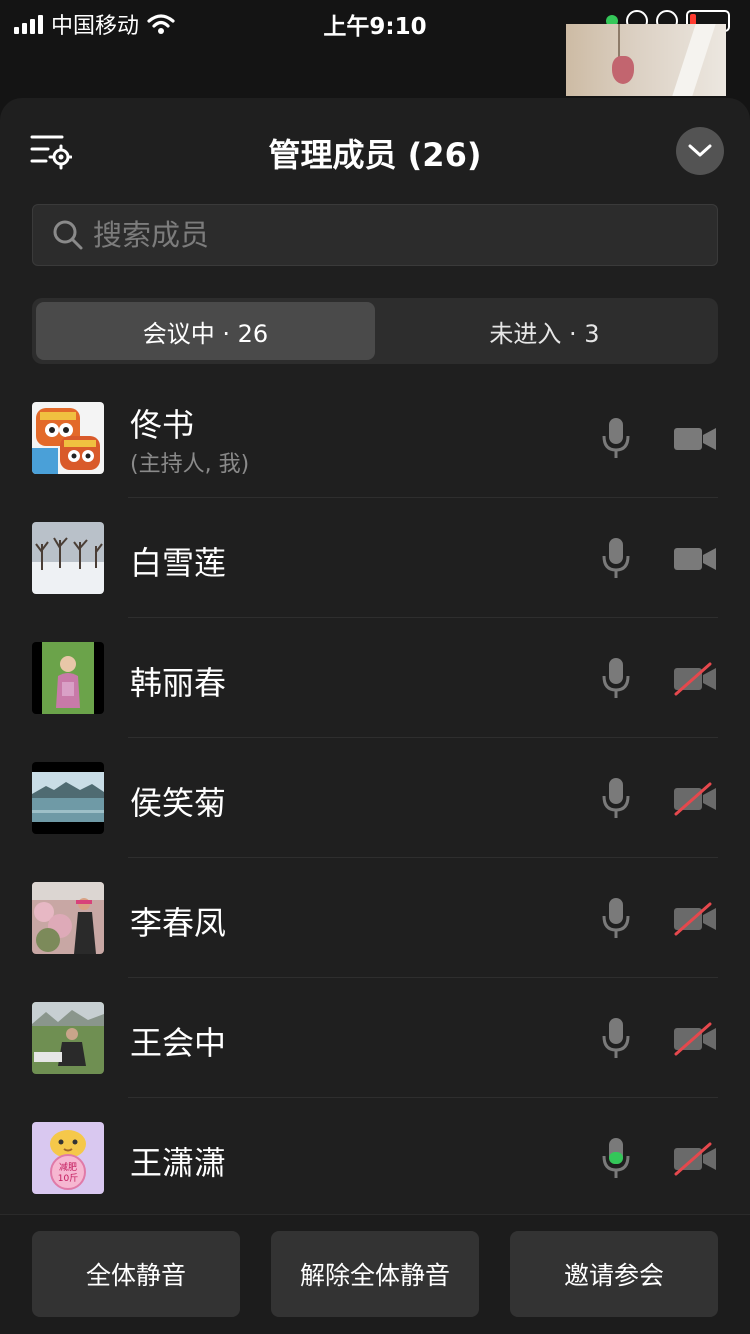  I want to click on collapse-button, so click(700, 151).